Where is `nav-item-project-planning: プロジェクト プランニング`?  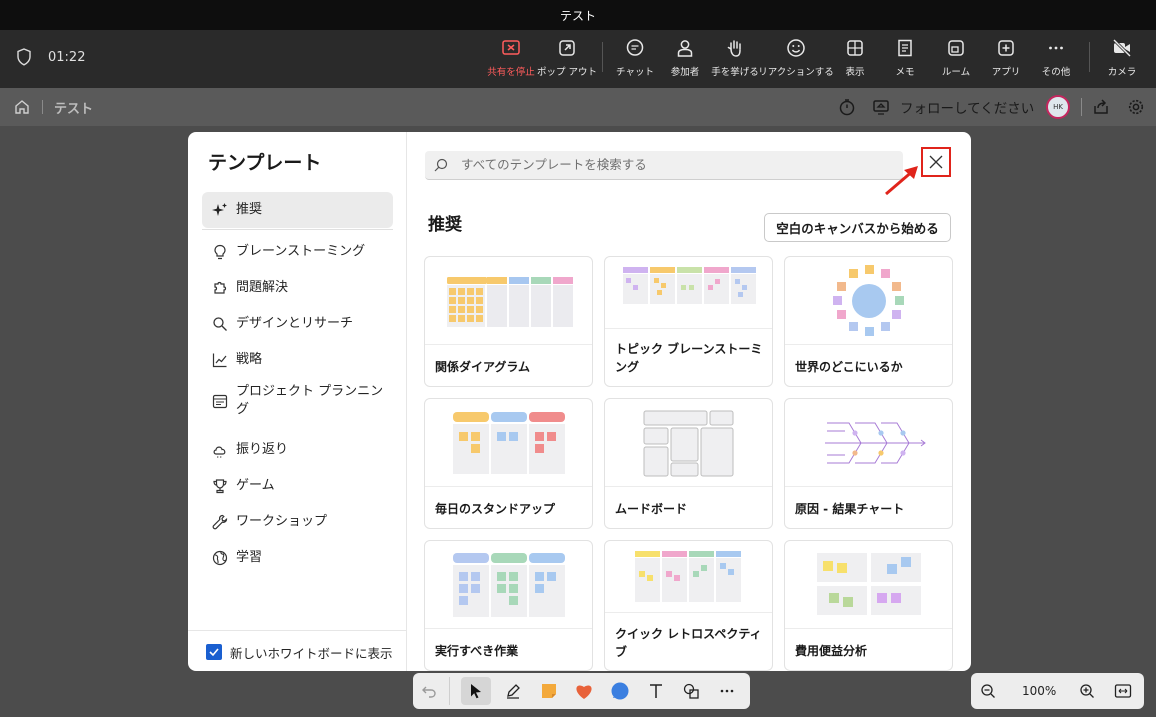 nav-item-project-planning: プロジェクト プランニング is located at coordinates (297, 401).